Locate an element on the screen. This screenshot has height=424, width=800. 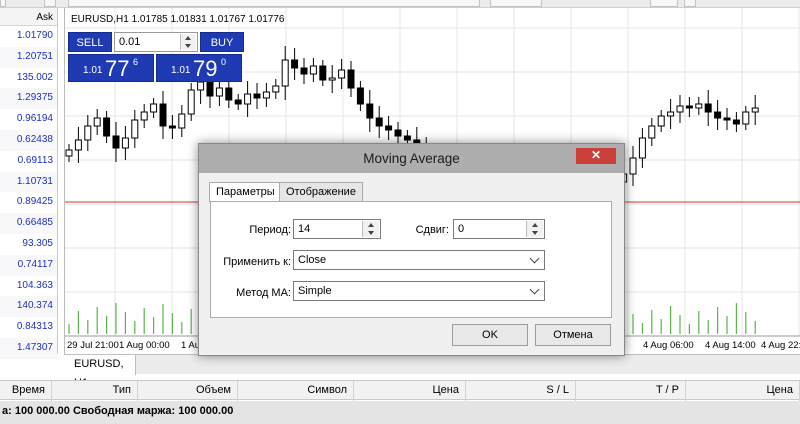
sell-button: SELL is located at coordinates (90, 42).